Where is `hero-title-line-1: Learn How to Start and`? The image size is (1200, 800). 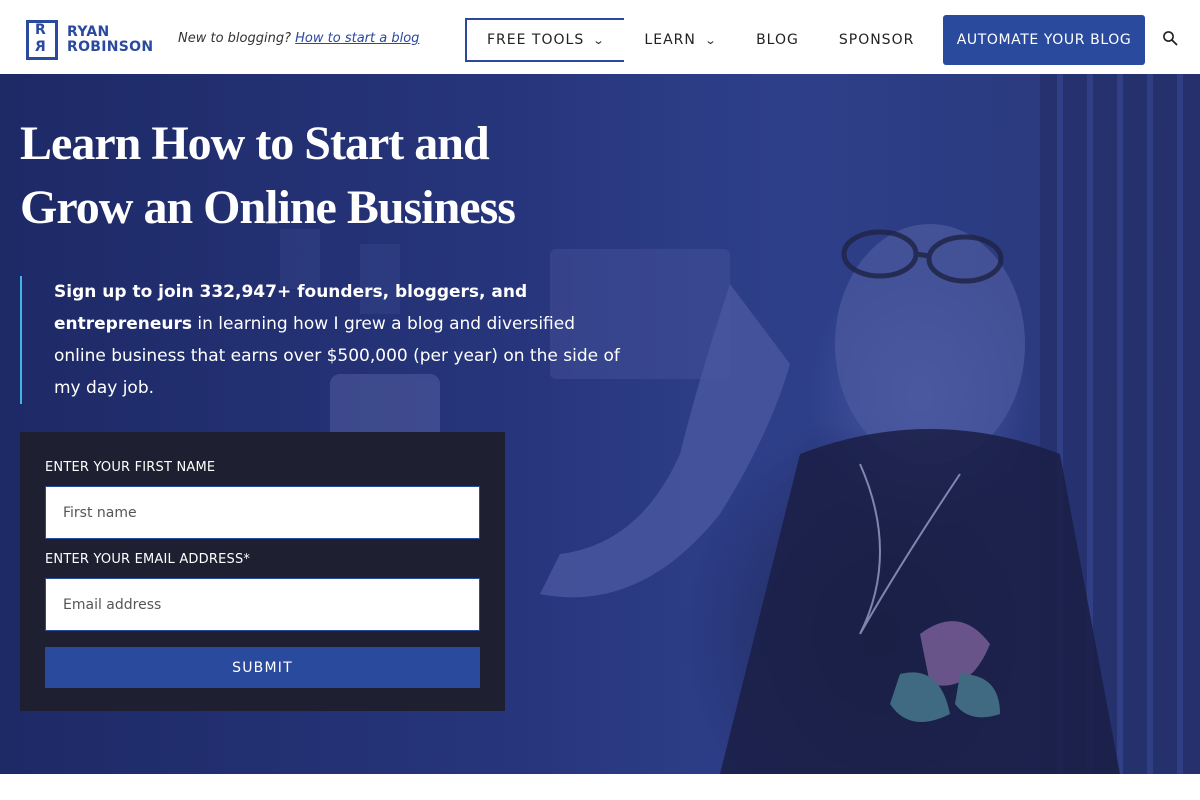
hero-title-line-1: Learn How to Start and is located at coordinates (255, 143).